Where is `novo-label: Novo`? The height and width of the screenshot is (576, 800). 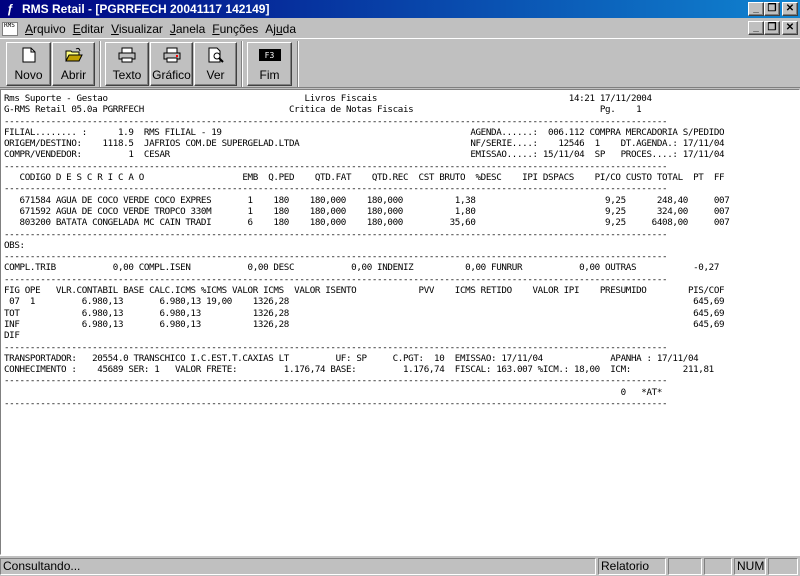
novo-label: Novo is located at coordinates (28, 75).